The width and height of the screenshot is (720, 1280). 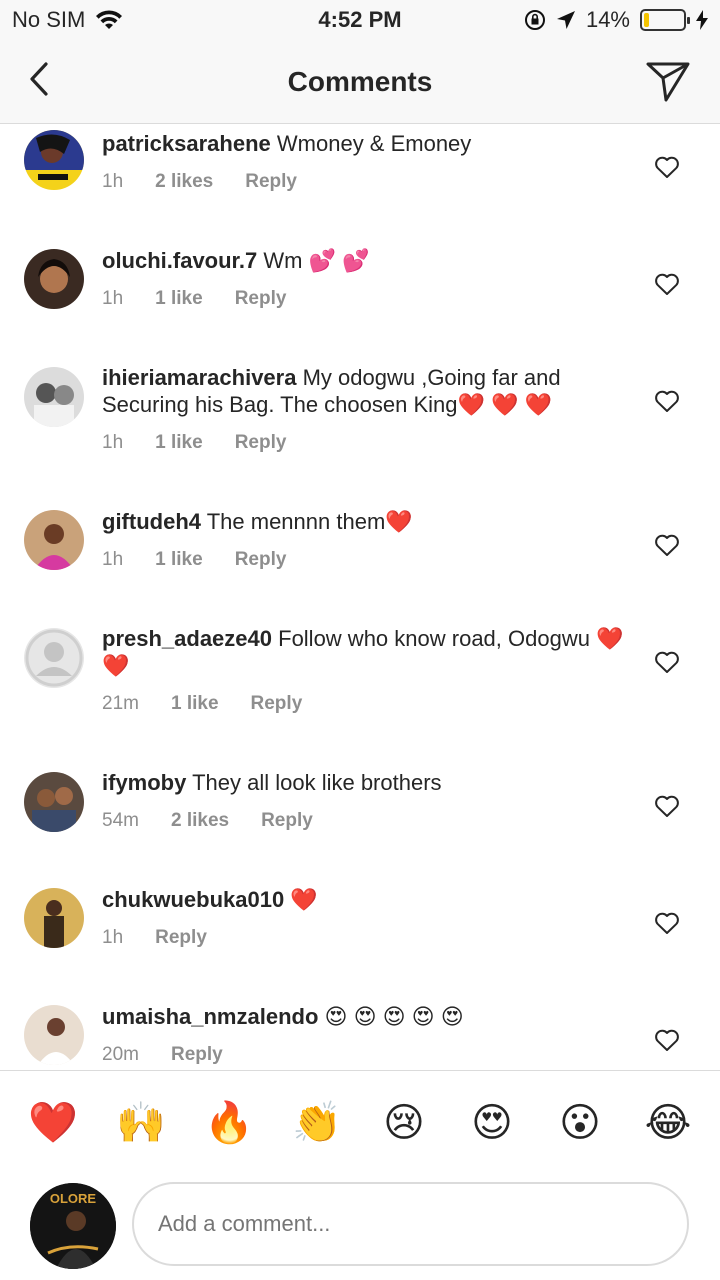 I want to click on battery-percent: 14%, so click(x=607, y=19).